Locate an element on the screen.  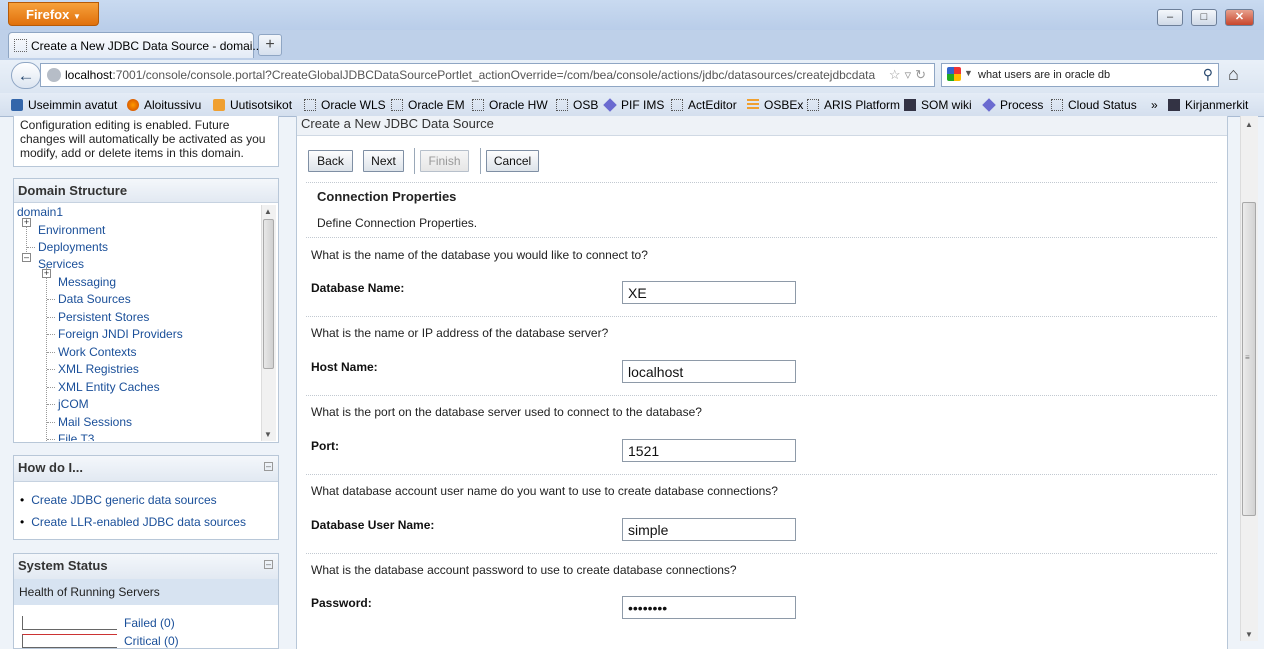
bookmark-osbex: OSBEx is located at coordinates (775, 105).